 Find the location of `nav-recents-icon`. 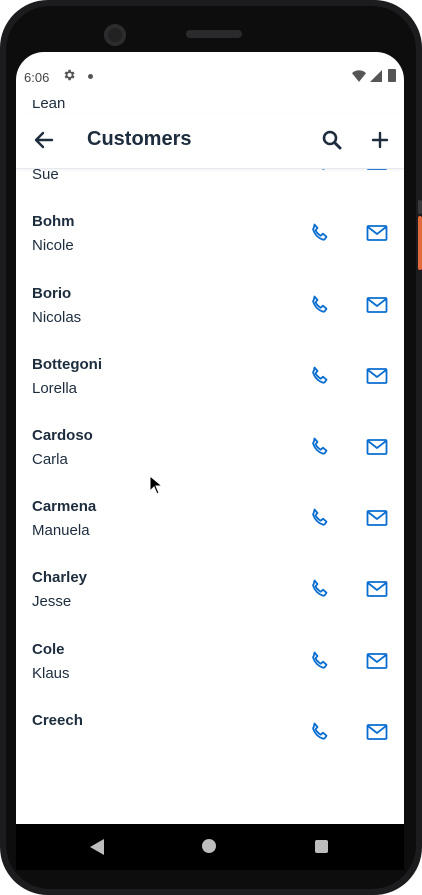

nav-recents-icon is located at coordinates (321, 846).